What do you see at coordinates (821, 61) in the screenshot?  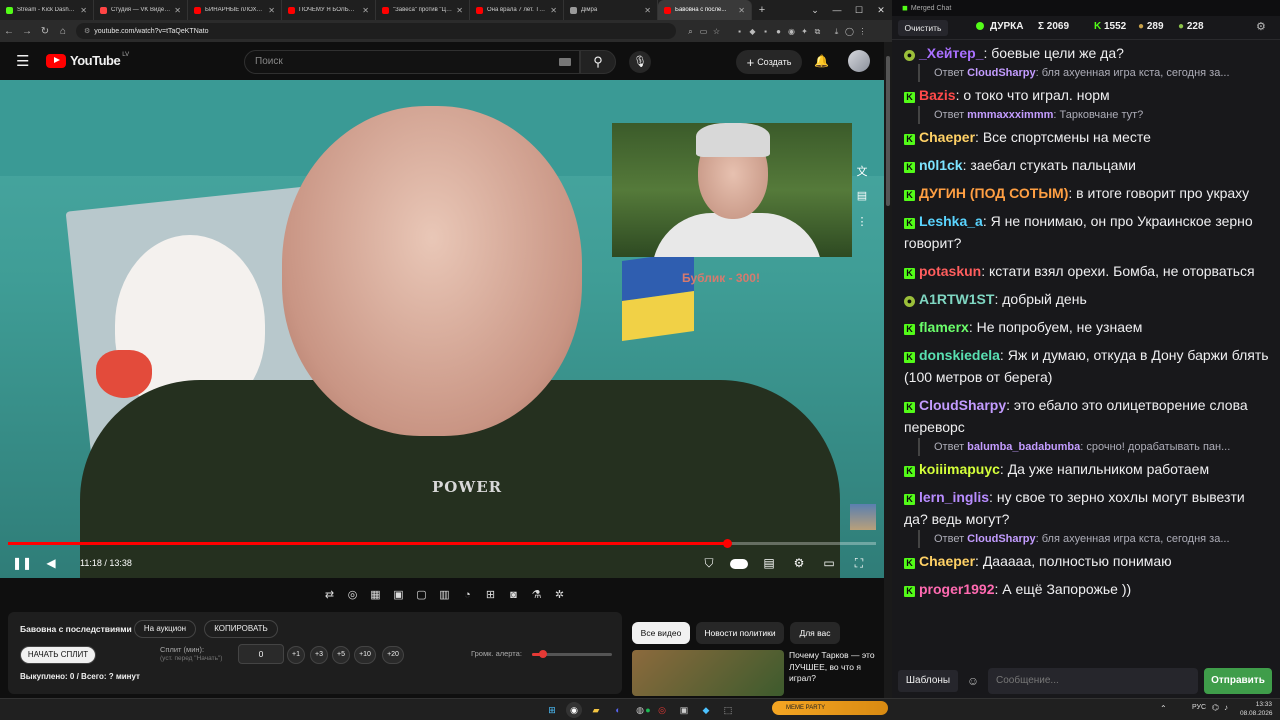 I see `notifications-bell-icon: 🔔` at bounding box center [821, 61].